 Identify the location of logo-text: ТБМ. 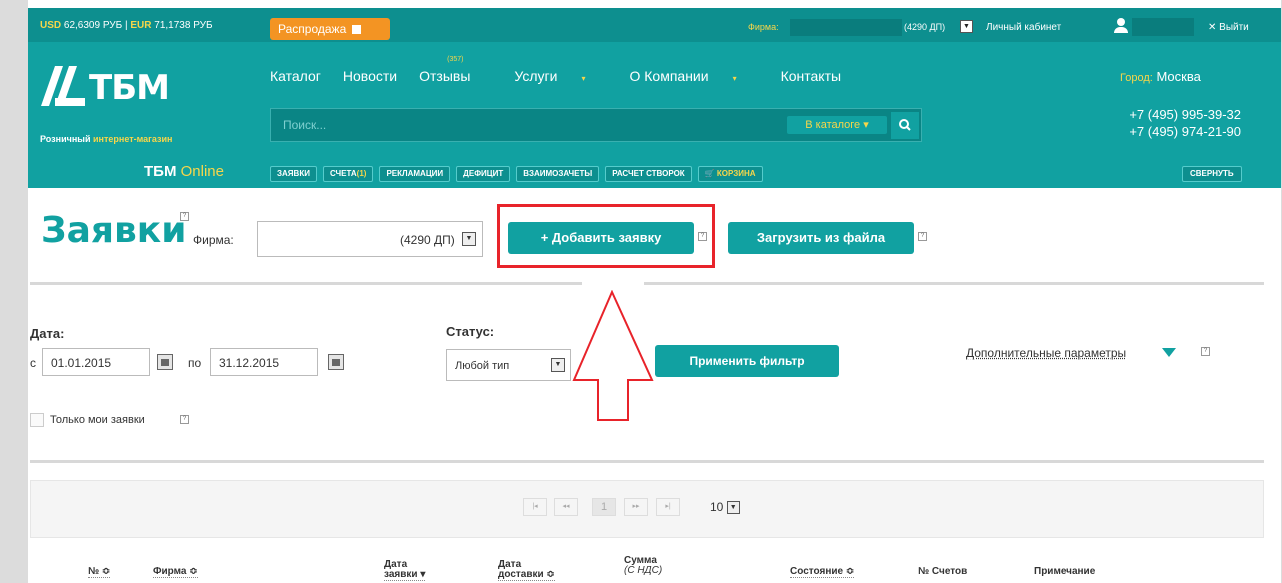
(129, 88).